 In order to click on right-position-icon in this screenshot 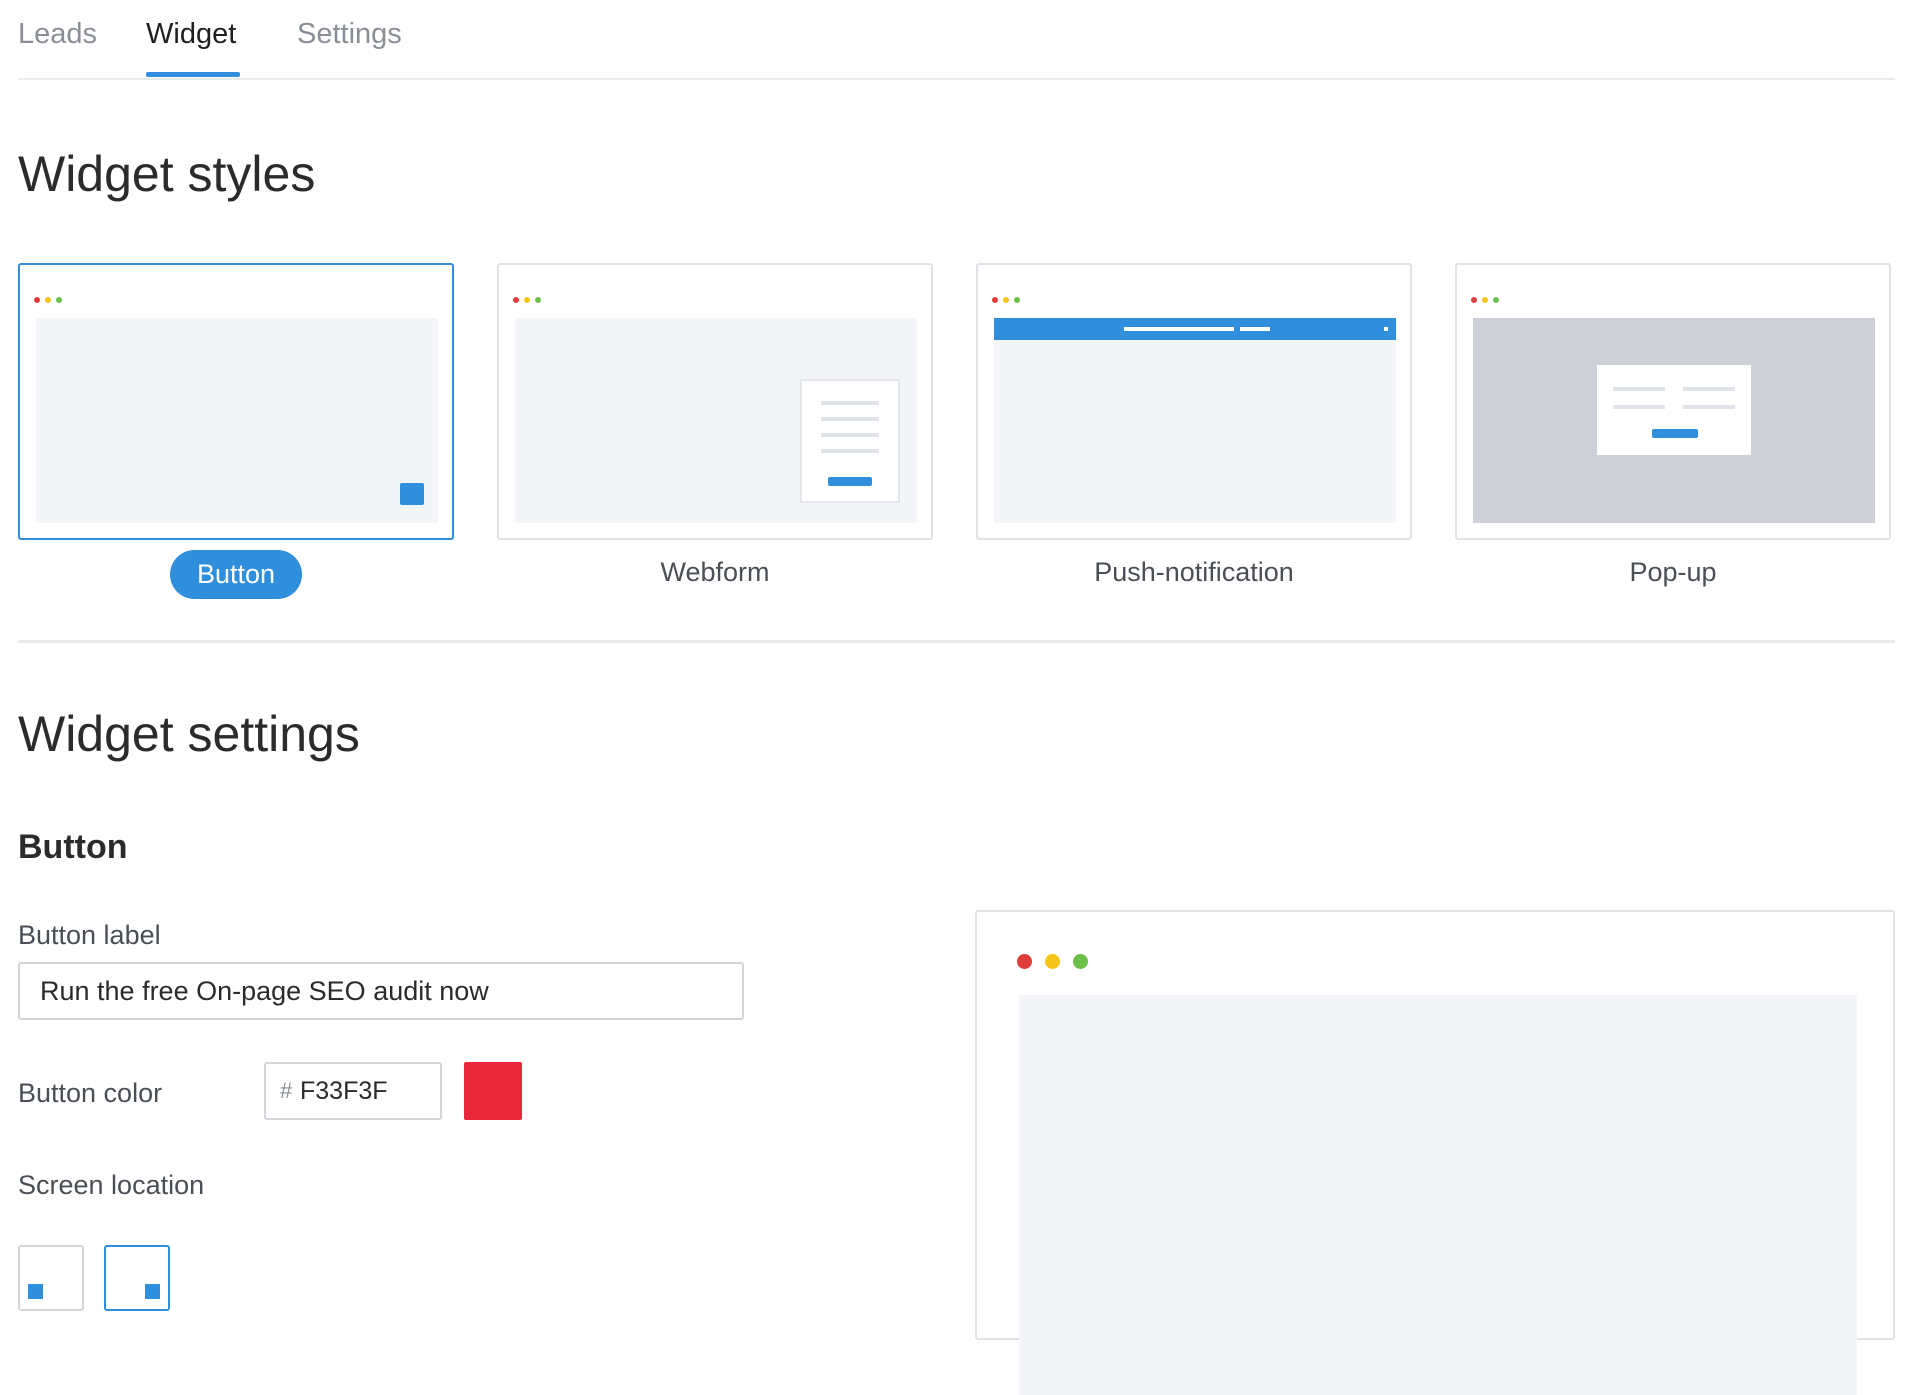, I will do `click(152, 1291)`.